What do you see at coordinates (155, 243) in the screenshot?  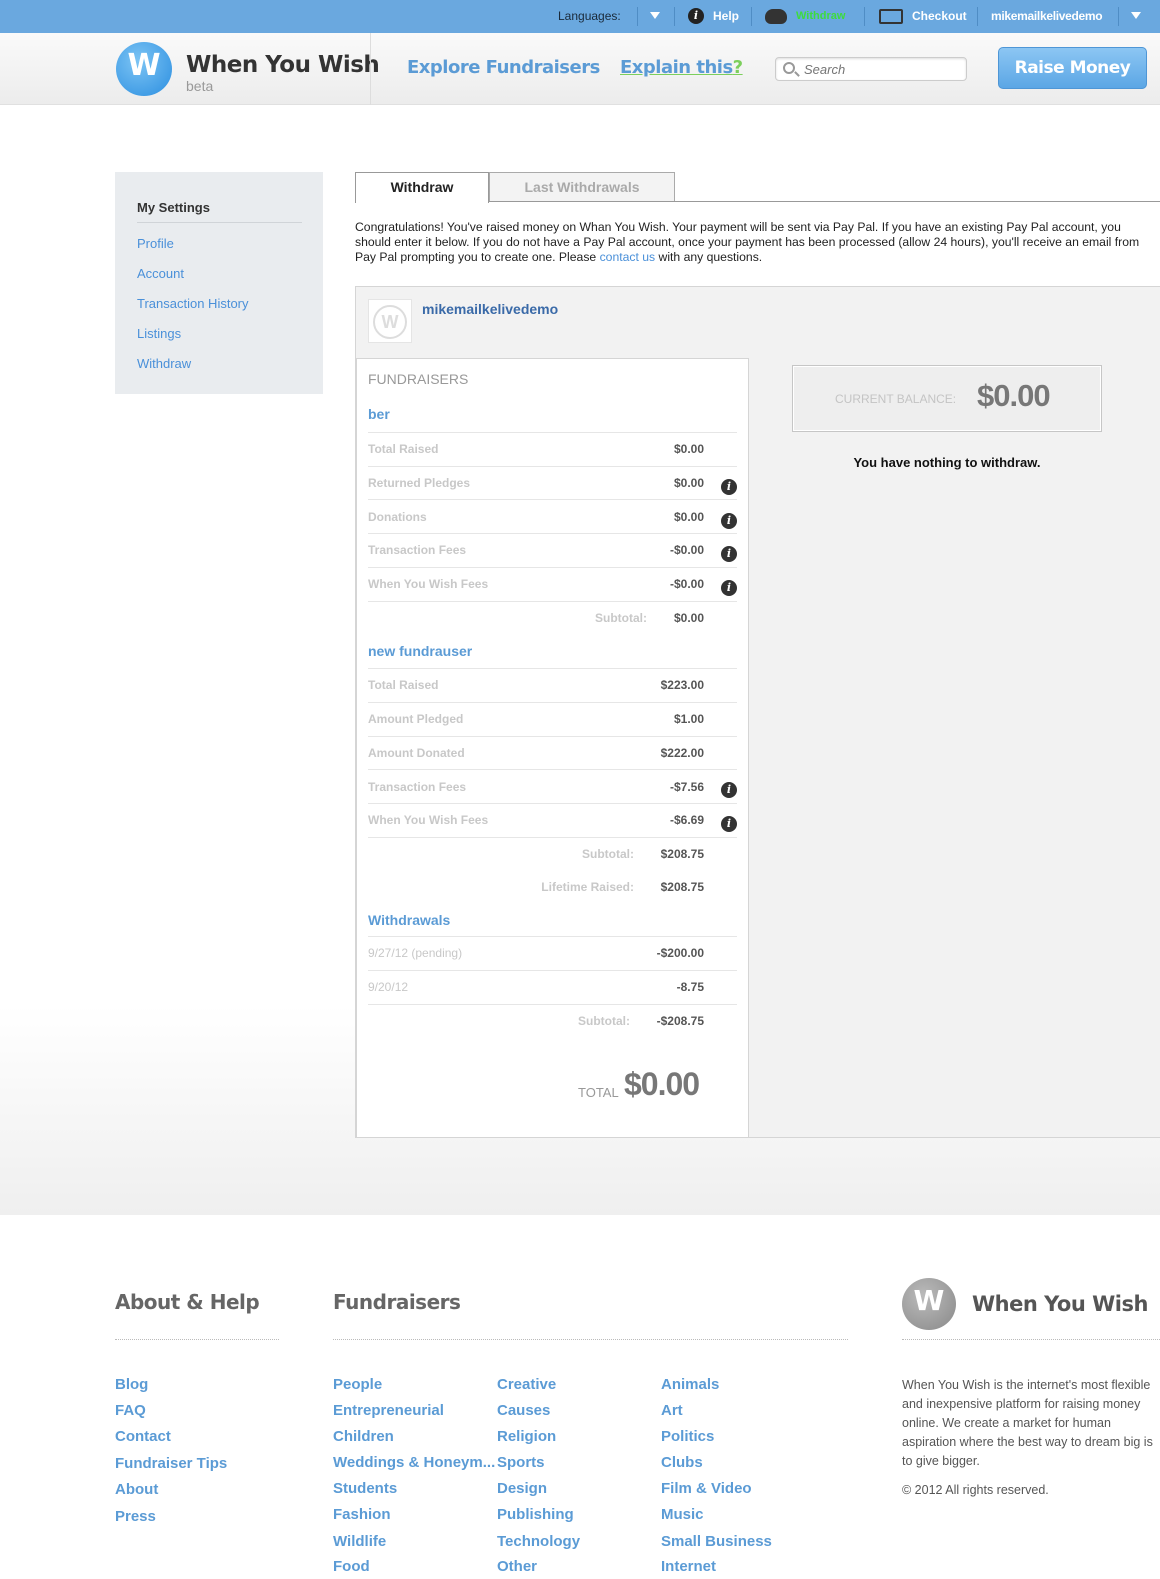 I see `sidebar-item-profile: Profile` at bounding box center [155, 243].